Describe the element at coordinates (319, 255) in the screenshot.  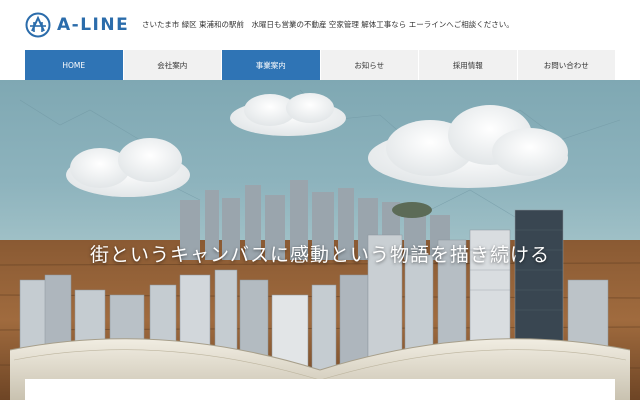
I see `hero-caption: 街というキャンバスに感動という物語を描き続ける` at that location.